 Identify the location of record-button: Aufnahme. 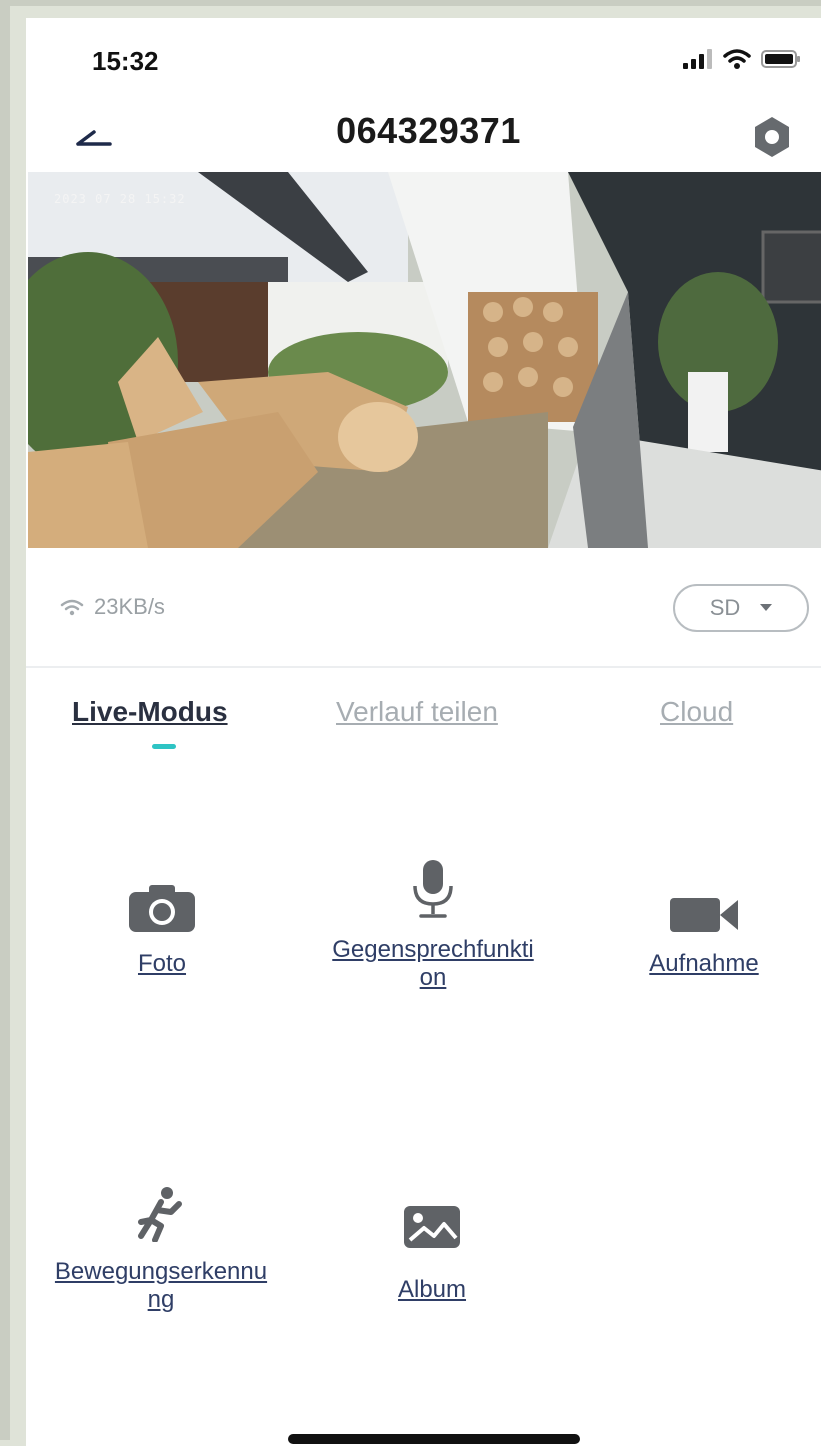
(704, 927).